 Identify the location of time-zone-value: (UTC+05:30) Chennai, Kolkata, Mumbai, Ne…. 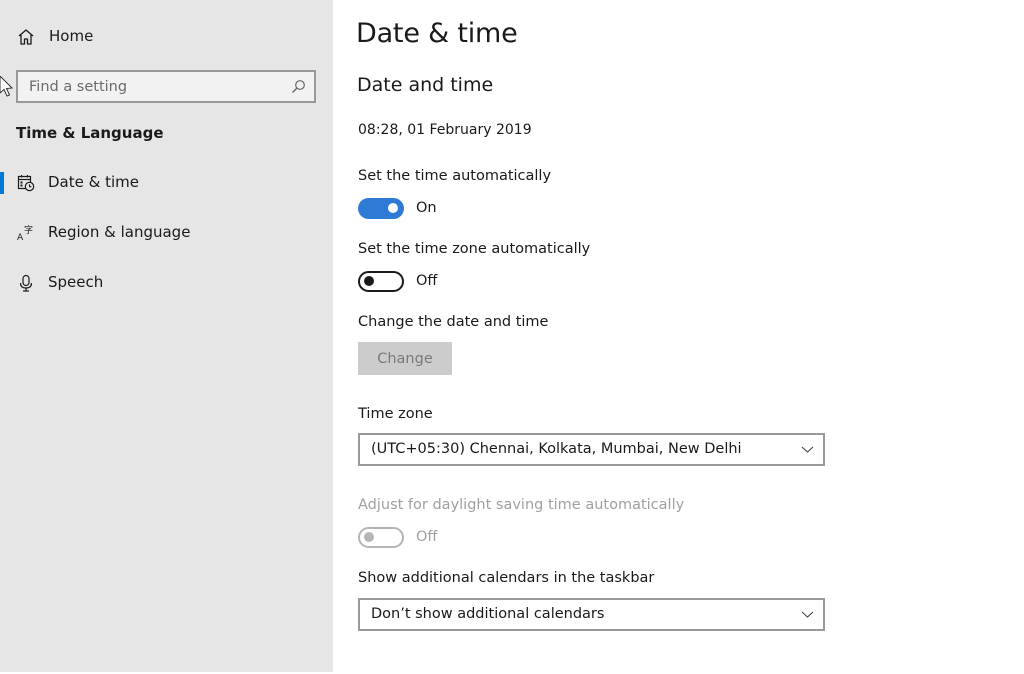
(556, 449).